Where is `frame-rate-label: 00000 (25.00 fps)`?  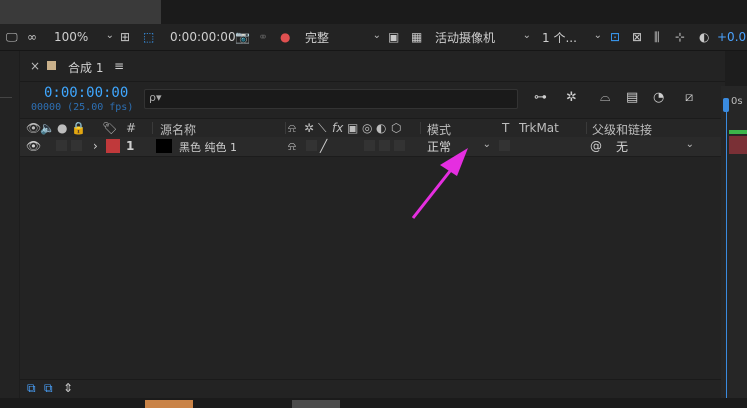
frame-rate-label: 00000 (25.00 fps) is located at coordinates (82, 107).